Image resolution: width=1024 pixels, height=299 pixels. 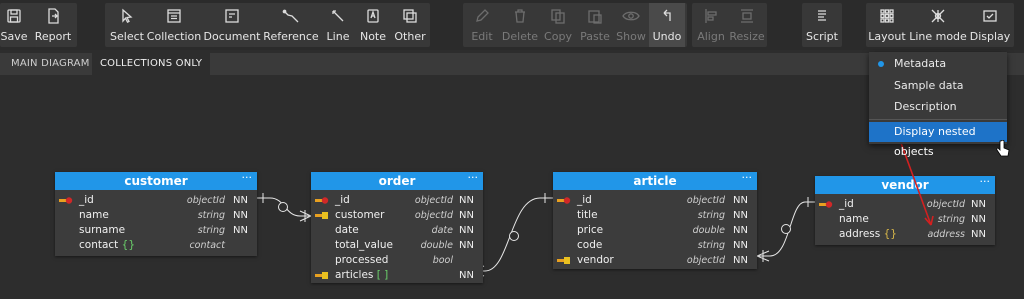 What do you see at coordinates (631, 16) in the screenshot?
I see `eye-icon` at bounding box center [631, 16].